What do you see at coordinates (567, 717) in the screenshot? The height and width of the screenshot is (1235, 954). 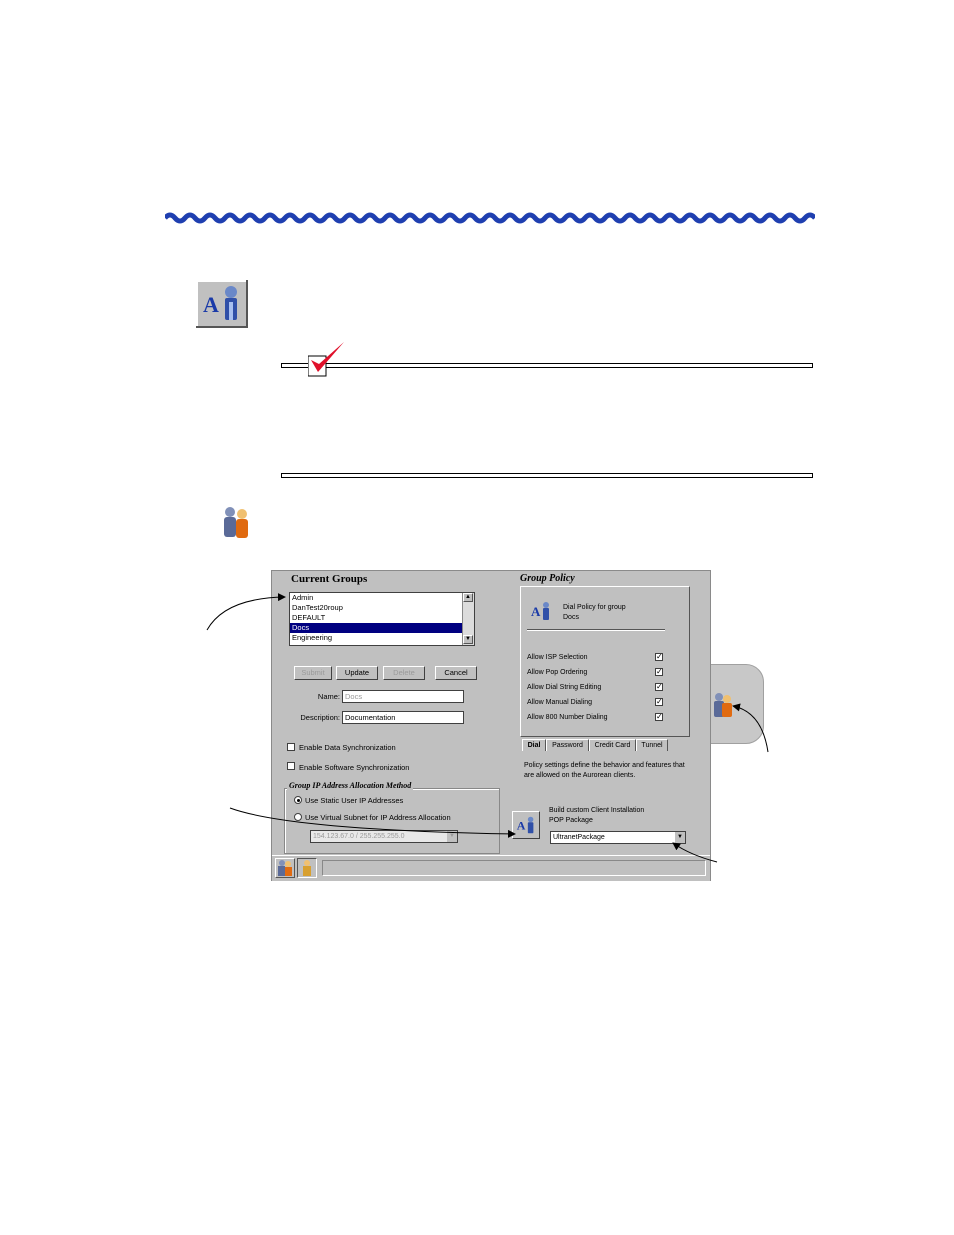 I see `policy-label: Allow 800 Number Dialing` at bounding box center [567, 717].